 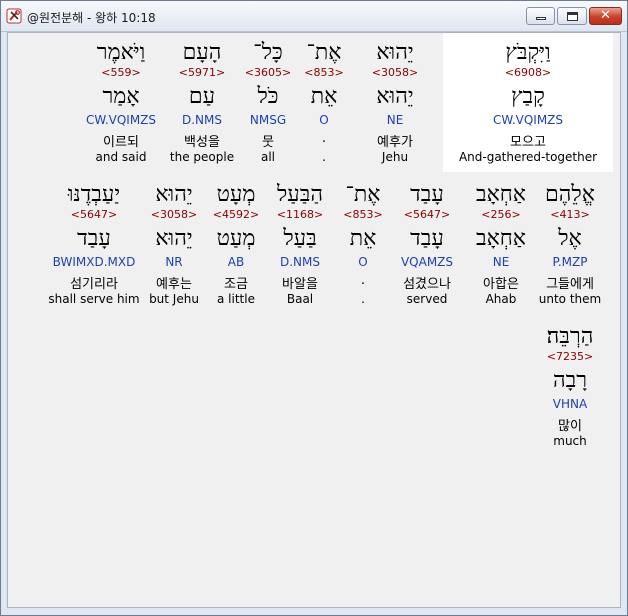 I want to click on hebrew-word: הַרְבֵּה׃, so click(x=570, y=336).